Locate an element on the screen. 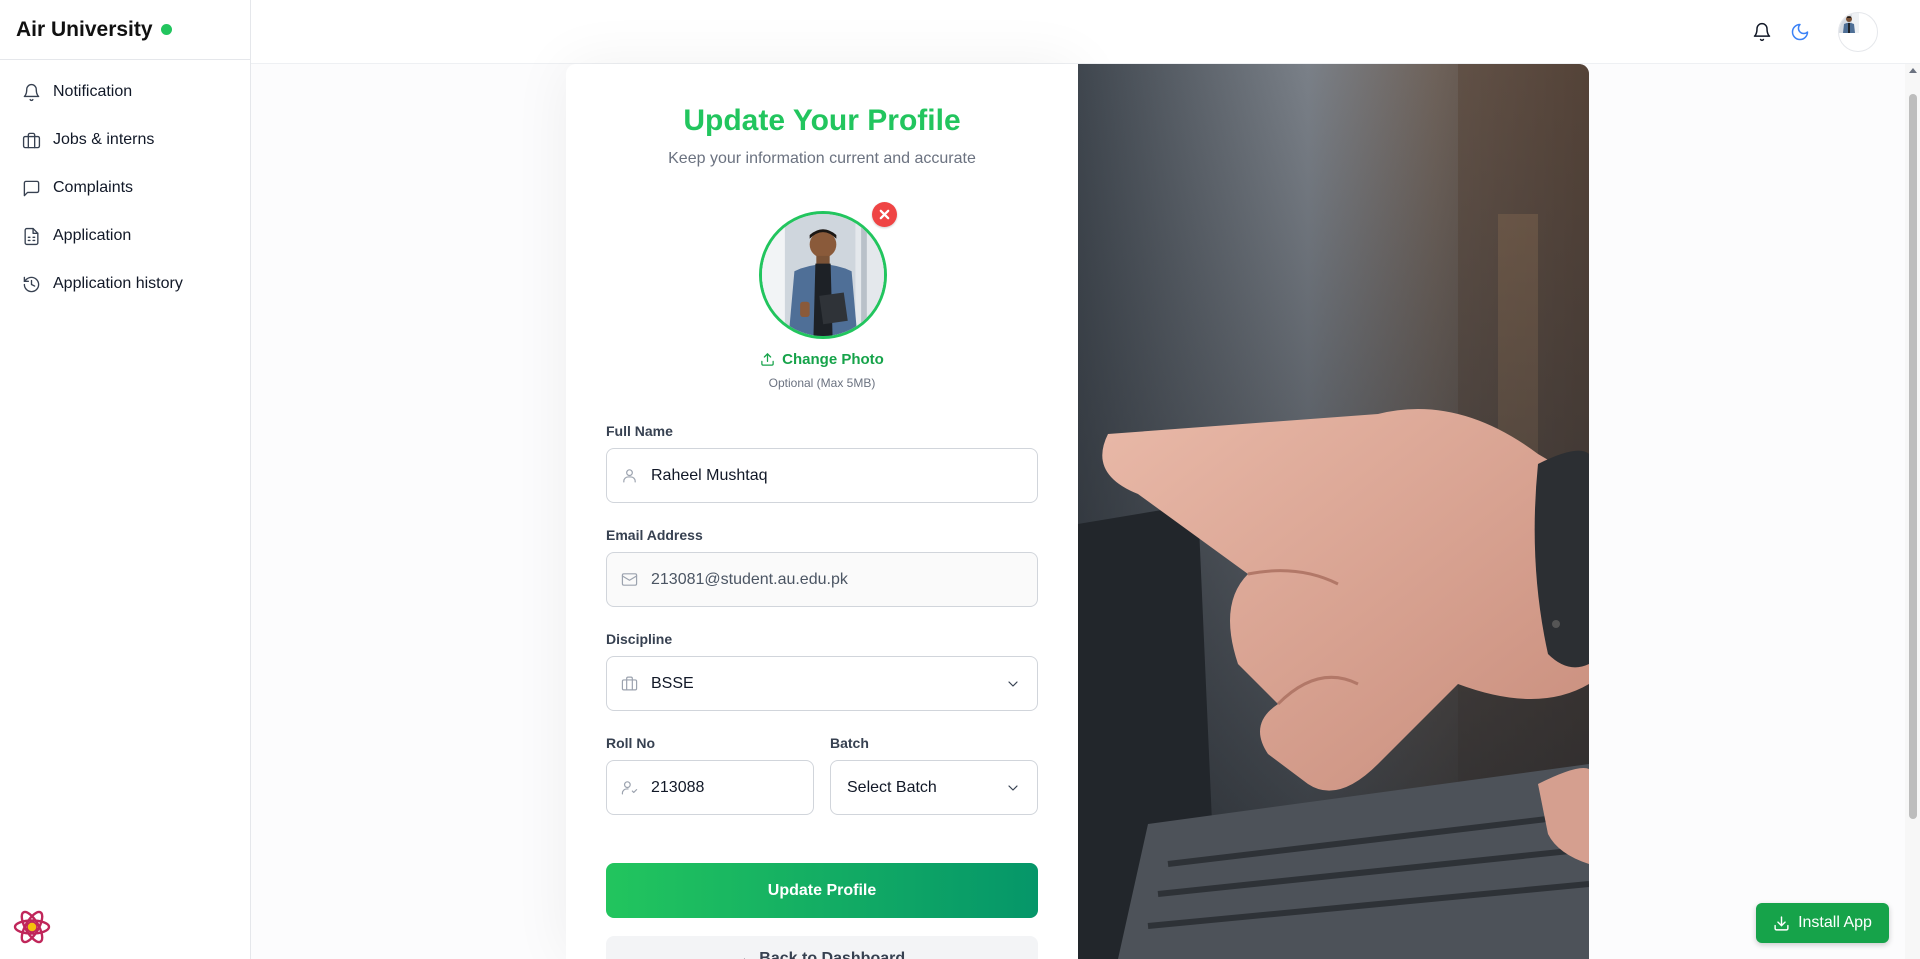 Image resolution: width=1920 pixels, height=959 pixels. sidebar-item-label: Complaints is located at coordinates (93, 187).